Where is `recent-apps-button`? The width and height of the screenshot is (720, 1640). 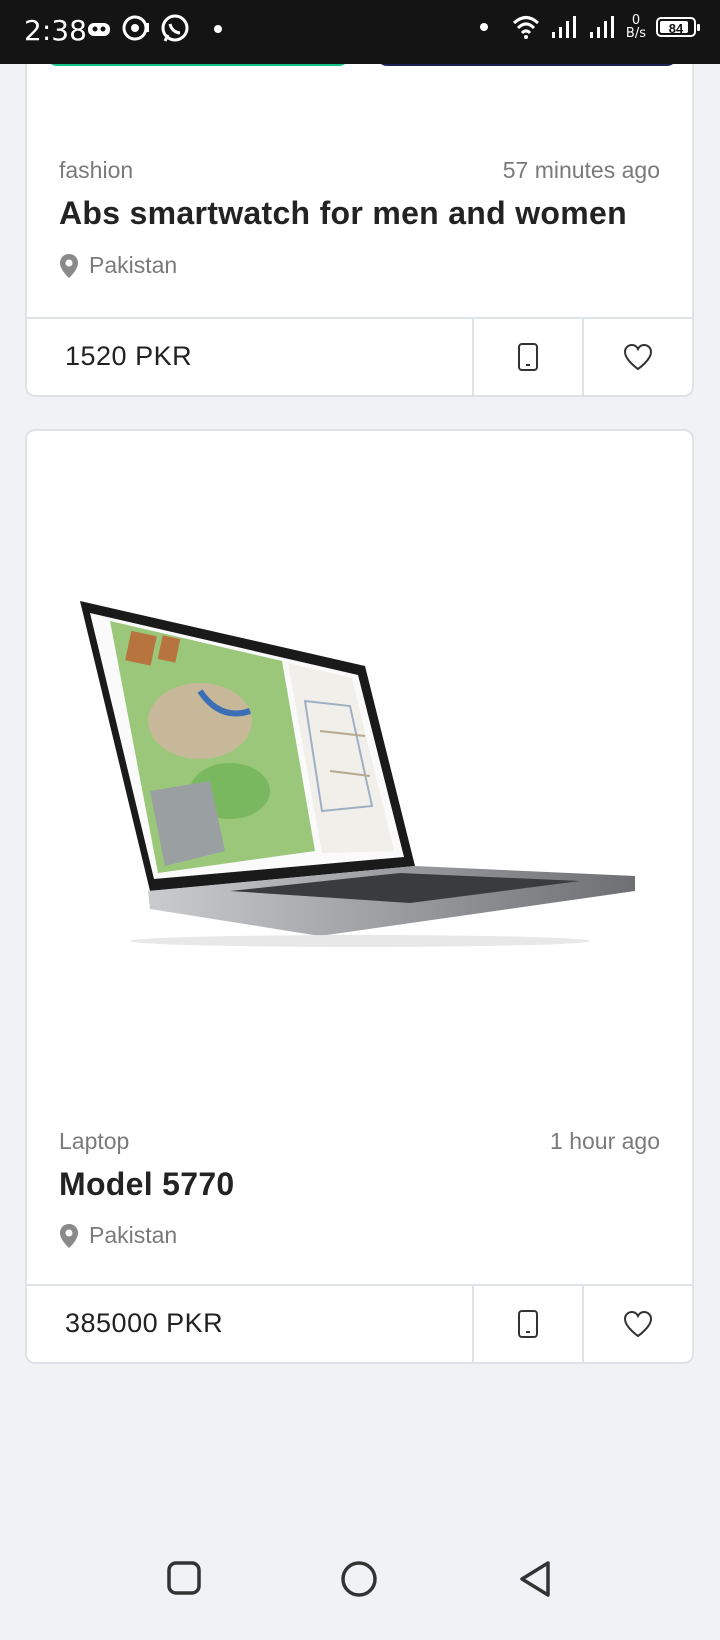
recent-apps-button is located at coordinates (184, 1578).